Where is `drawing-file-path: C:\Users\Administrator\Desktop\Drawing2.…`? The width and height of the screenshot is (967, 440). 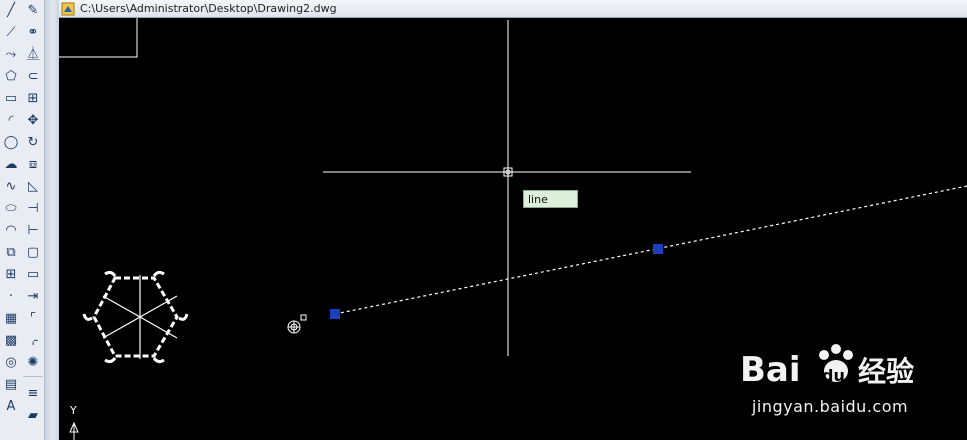 drawing-file-path: C:\Users\Administrator\Desktop\Drawing2.… is located at coordinates (208, 8).